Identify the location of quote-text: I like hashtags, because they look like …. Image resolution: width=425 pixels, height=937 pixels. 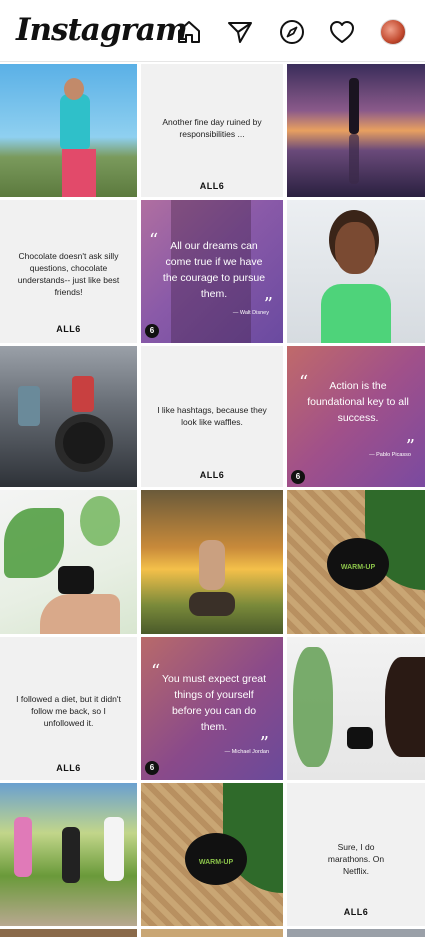
(212, 416).